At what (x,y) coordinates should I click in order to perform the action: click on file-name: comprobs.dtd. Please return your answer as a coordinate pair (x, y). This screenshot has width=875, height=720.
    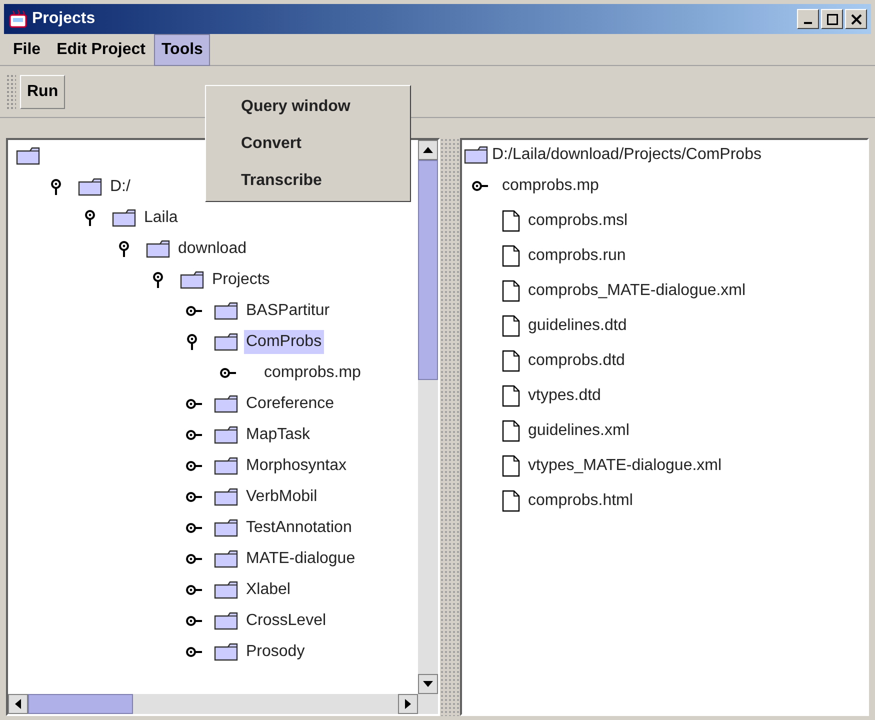
    Looking at the image, I should click on (576, 360).